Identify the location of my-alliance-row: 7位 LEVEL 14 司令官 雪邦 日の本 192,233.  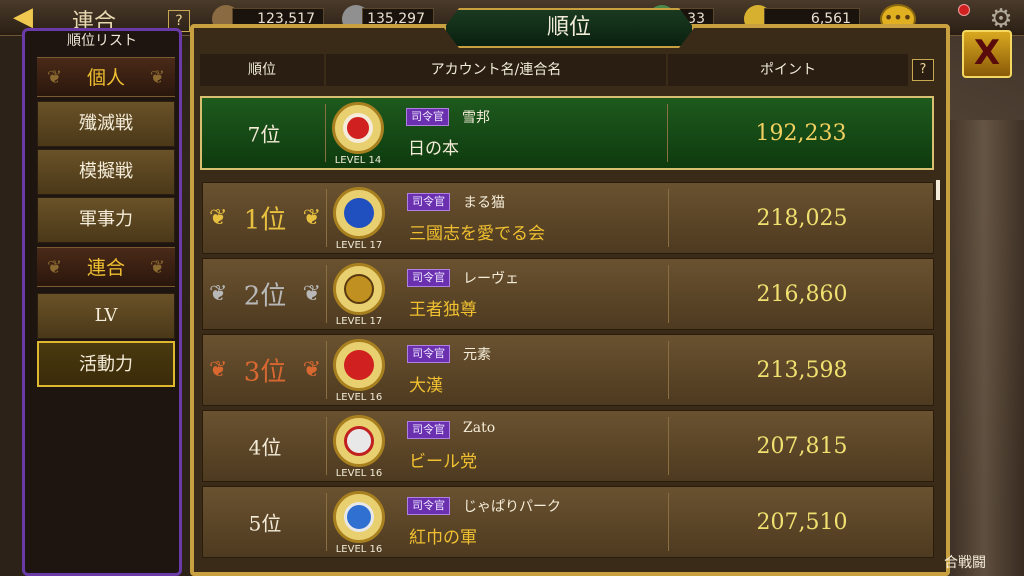
(567, 133).